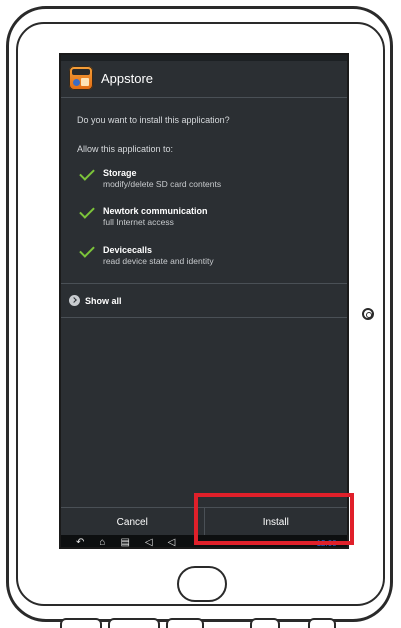 The height and width of the screenshot is (628, 401). What do you see at coordinates (162, 184) in the screenshot?
I see `permission-desc: modify/delete SD card contents` at bounding box center [162, 184].